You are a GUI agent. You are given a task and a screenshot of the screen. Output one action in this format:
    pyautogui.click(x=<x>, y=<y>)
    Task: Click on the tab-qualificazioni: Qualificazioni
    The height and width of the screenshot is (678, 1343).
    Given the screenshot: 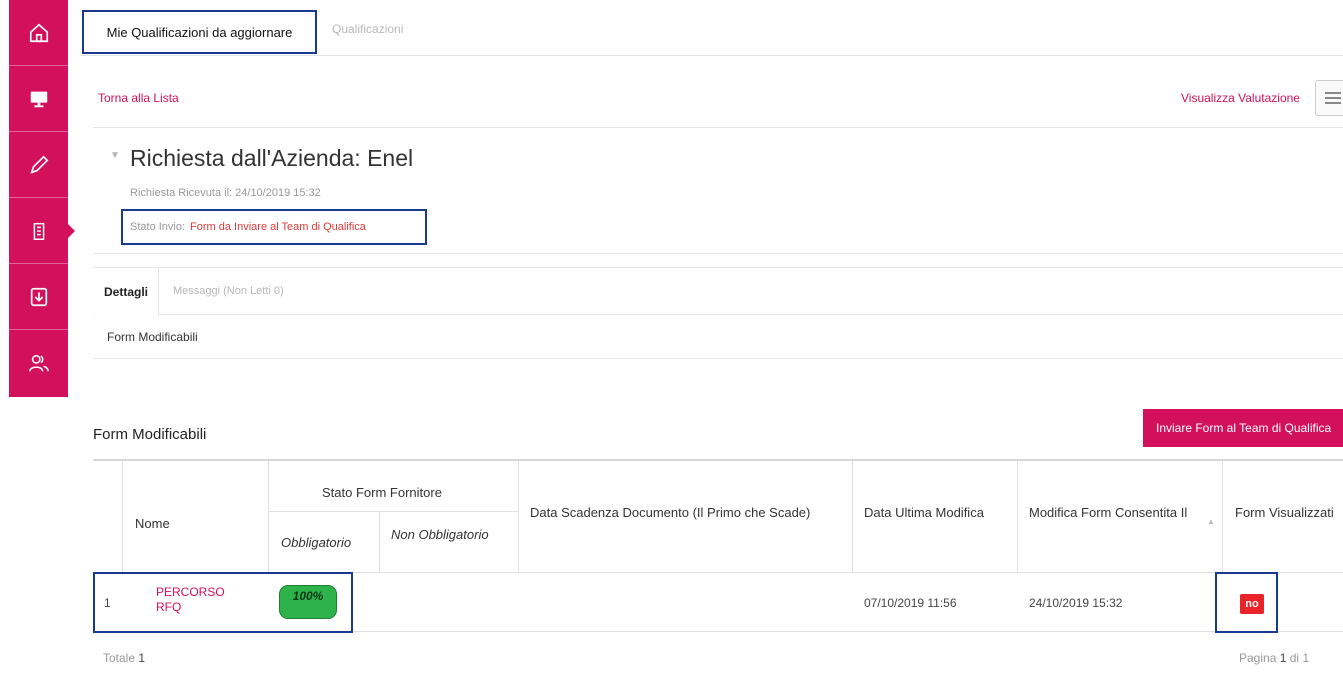 What is the action you would take?
    pyautogui.click(x=367, y=29)
    